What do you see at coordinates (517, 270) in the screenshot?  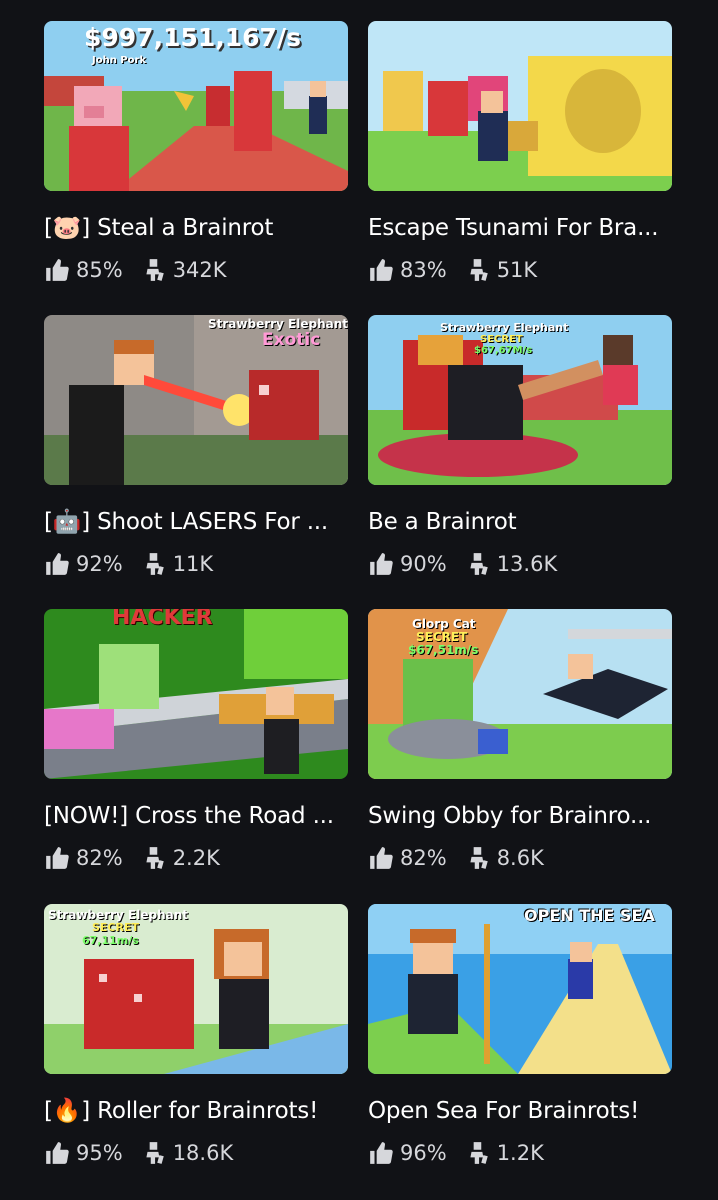 I see `players-value: 51K` at bounding box center [517, 270].